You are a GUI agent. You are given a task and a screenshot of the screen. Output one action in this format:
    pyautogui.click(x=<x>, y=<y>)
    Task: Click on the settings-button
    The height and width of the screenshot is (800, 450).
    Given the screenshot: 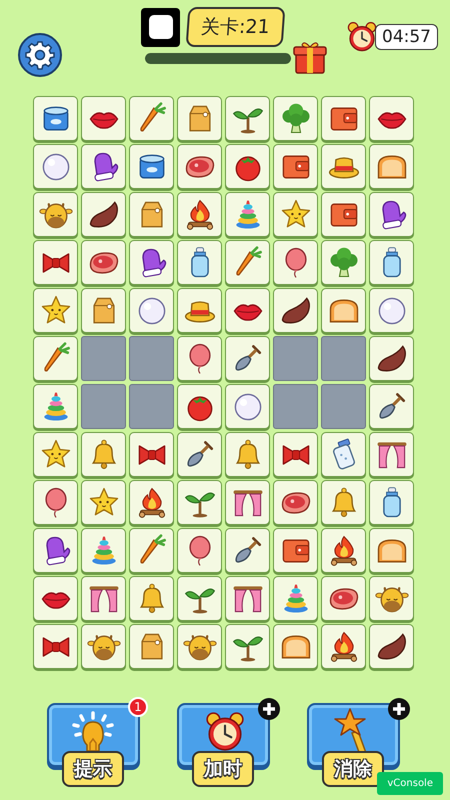 What is the action you would take?
    pyautogui.click(x=40, y=55)
    